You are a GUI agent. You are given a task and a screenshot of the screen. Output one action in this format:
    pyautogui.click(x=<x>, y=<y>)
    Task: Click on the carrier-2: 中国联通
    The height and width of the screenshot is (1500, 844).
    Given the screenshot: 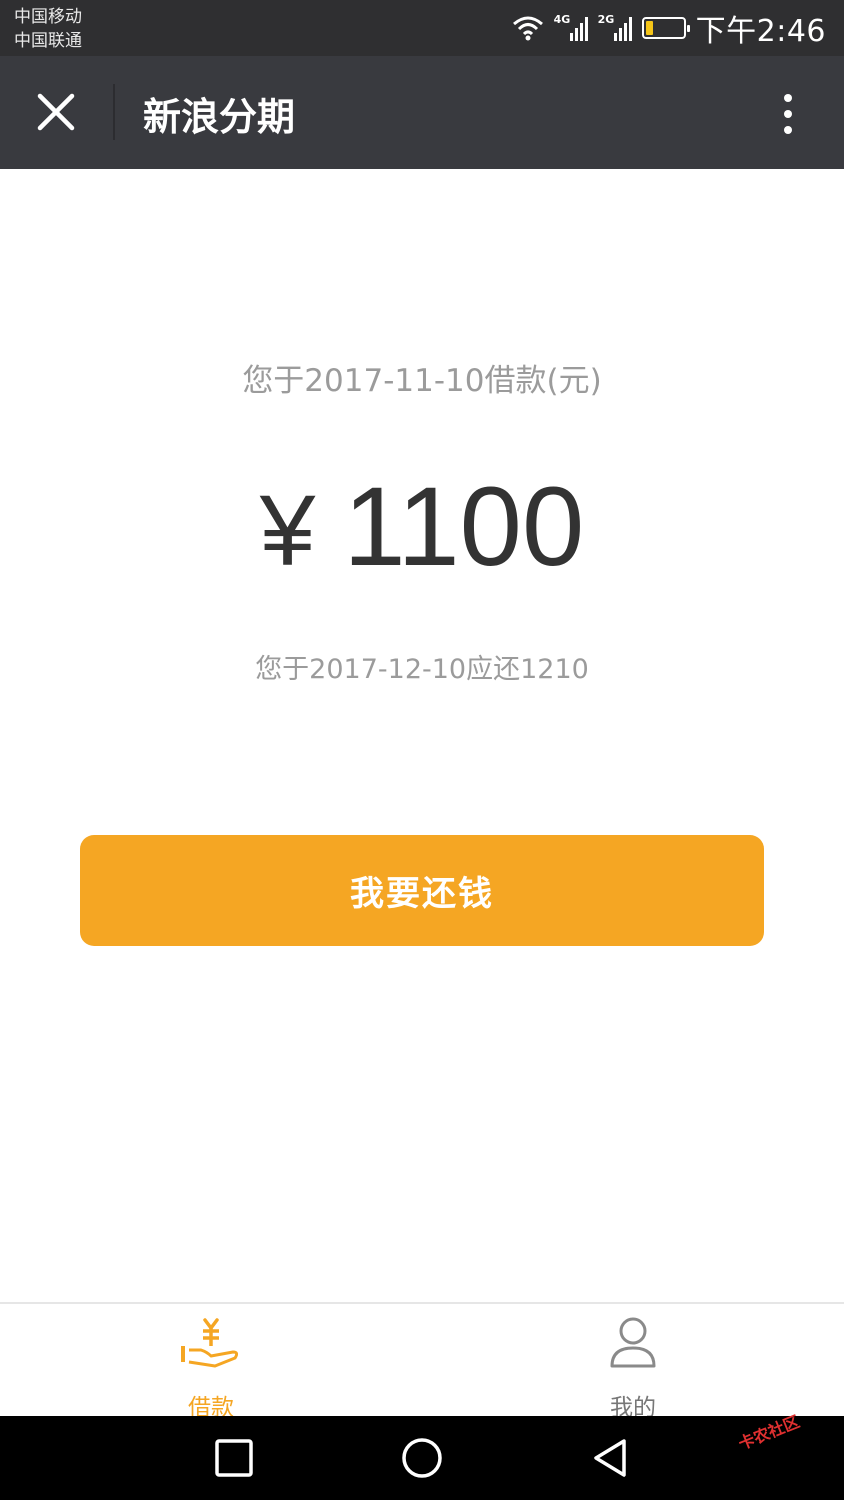 What is the action you would take?
    pyautogui.click(x=48, y=41)
    